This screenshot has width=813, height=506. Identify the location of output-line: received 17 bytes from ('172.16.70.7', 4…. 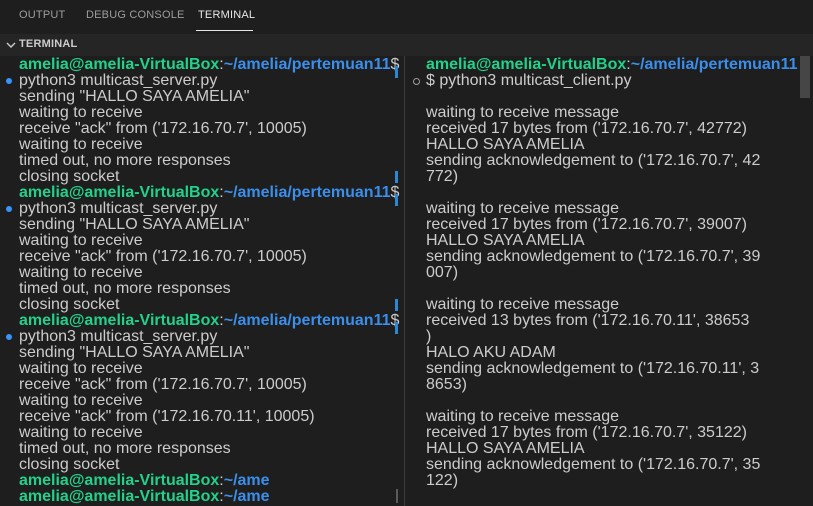
(586, 128).